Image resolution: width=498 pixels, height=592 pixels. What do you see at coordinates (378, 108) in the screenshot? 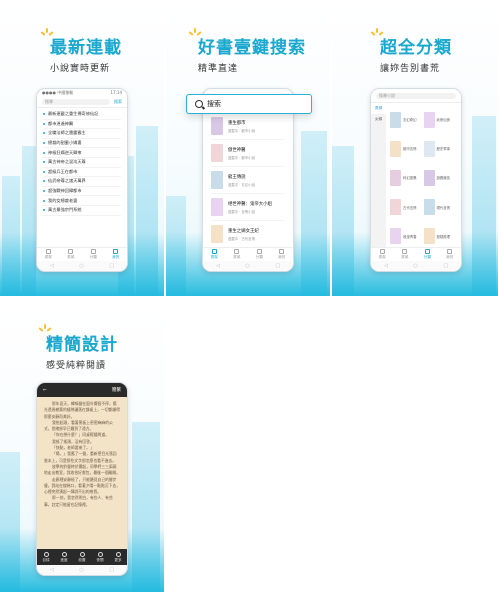
I see `side-tab-male: 男頻` at bounding box center [378, 108].